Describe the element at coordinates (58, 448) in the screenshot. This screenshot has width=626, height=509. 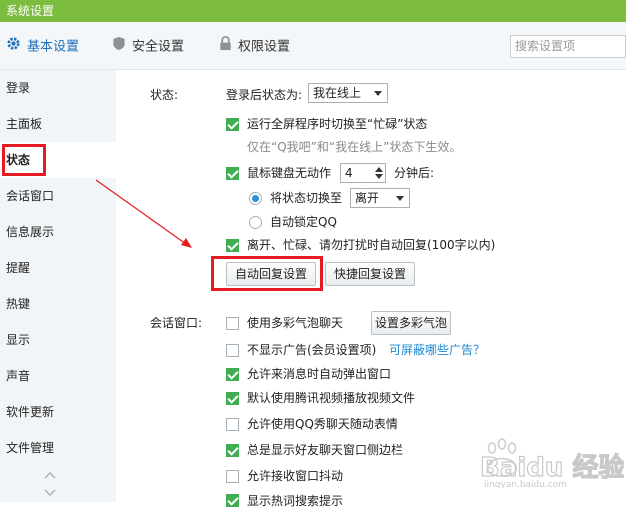
I see `sidebar-item-file-management: 文件管理` at that location.